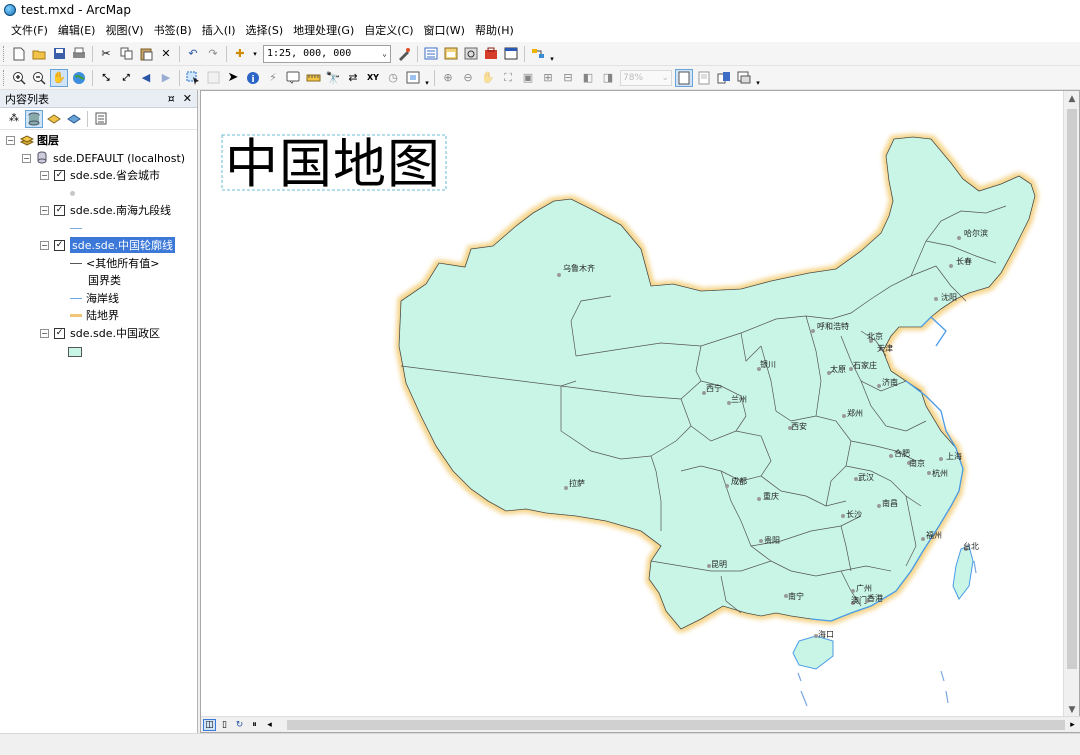  I want to click on arctoolbox-icon, so click(491, 54).